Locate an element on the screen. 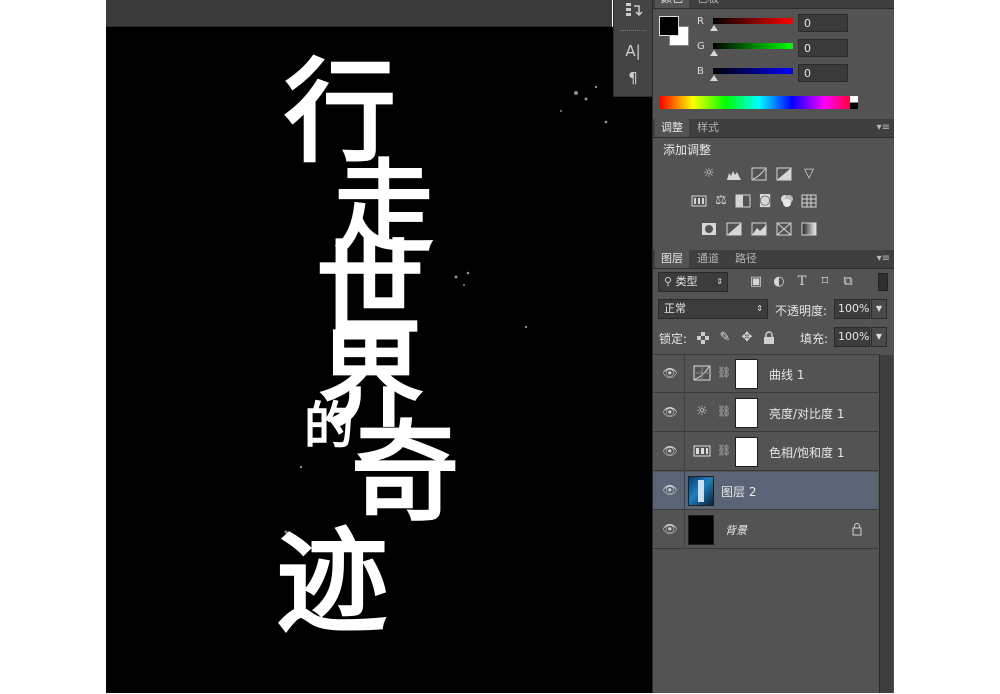 Image resolution: width=1000 pixels, height=694 pixels. black-white-icon is located at coordinates (743, 201).